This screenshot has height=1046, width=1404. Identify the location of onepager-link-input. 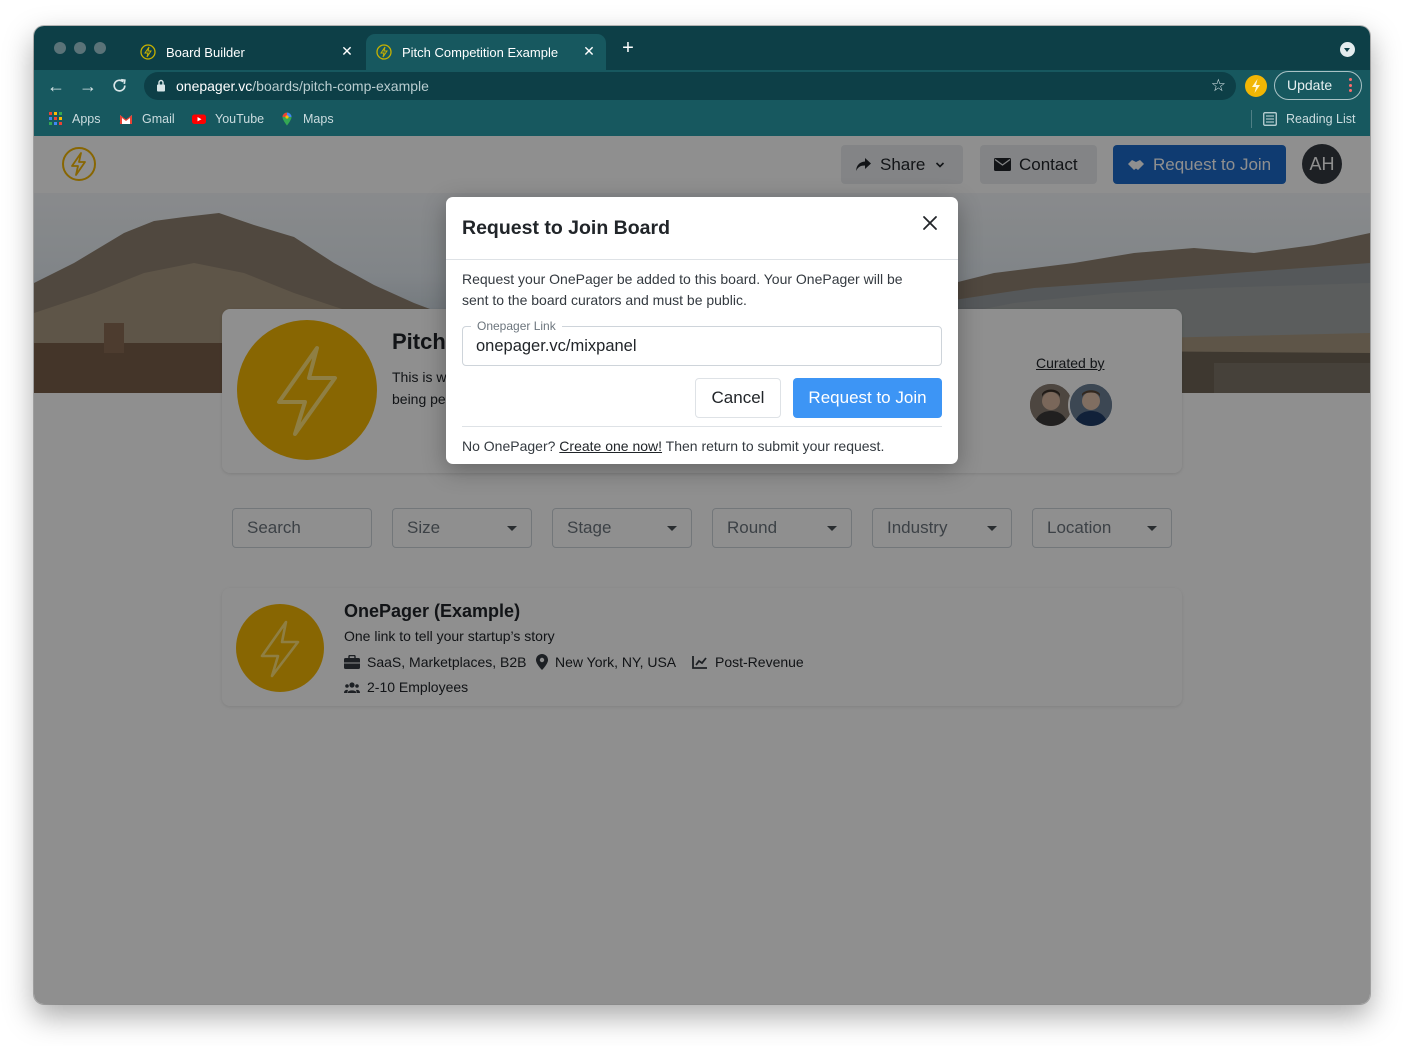
(701, 346).